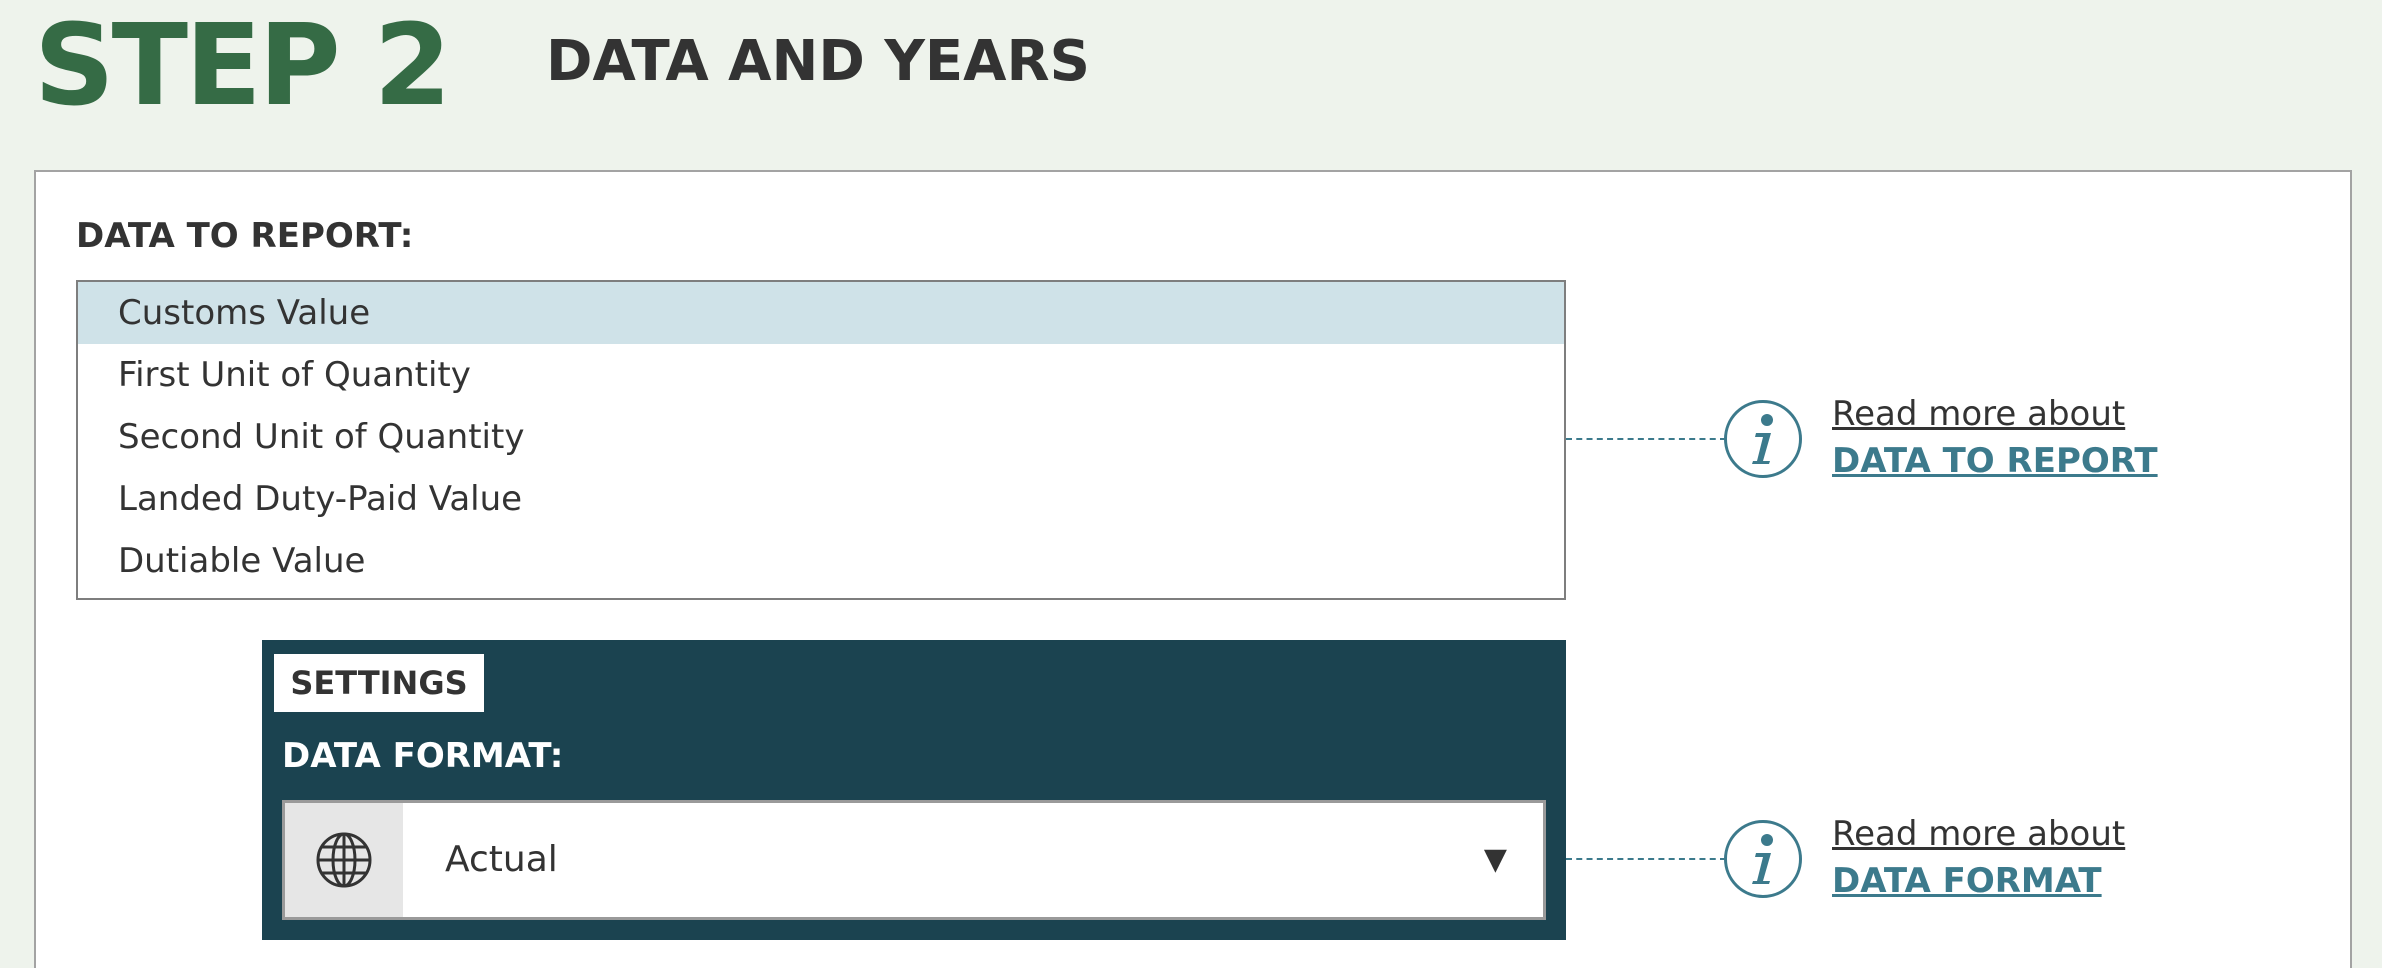  What do you see at coordinates (245, 236) in the screenshot?
I see `data-to-report-label: DATA TO REPORT:` at bounding box center [245, 236].